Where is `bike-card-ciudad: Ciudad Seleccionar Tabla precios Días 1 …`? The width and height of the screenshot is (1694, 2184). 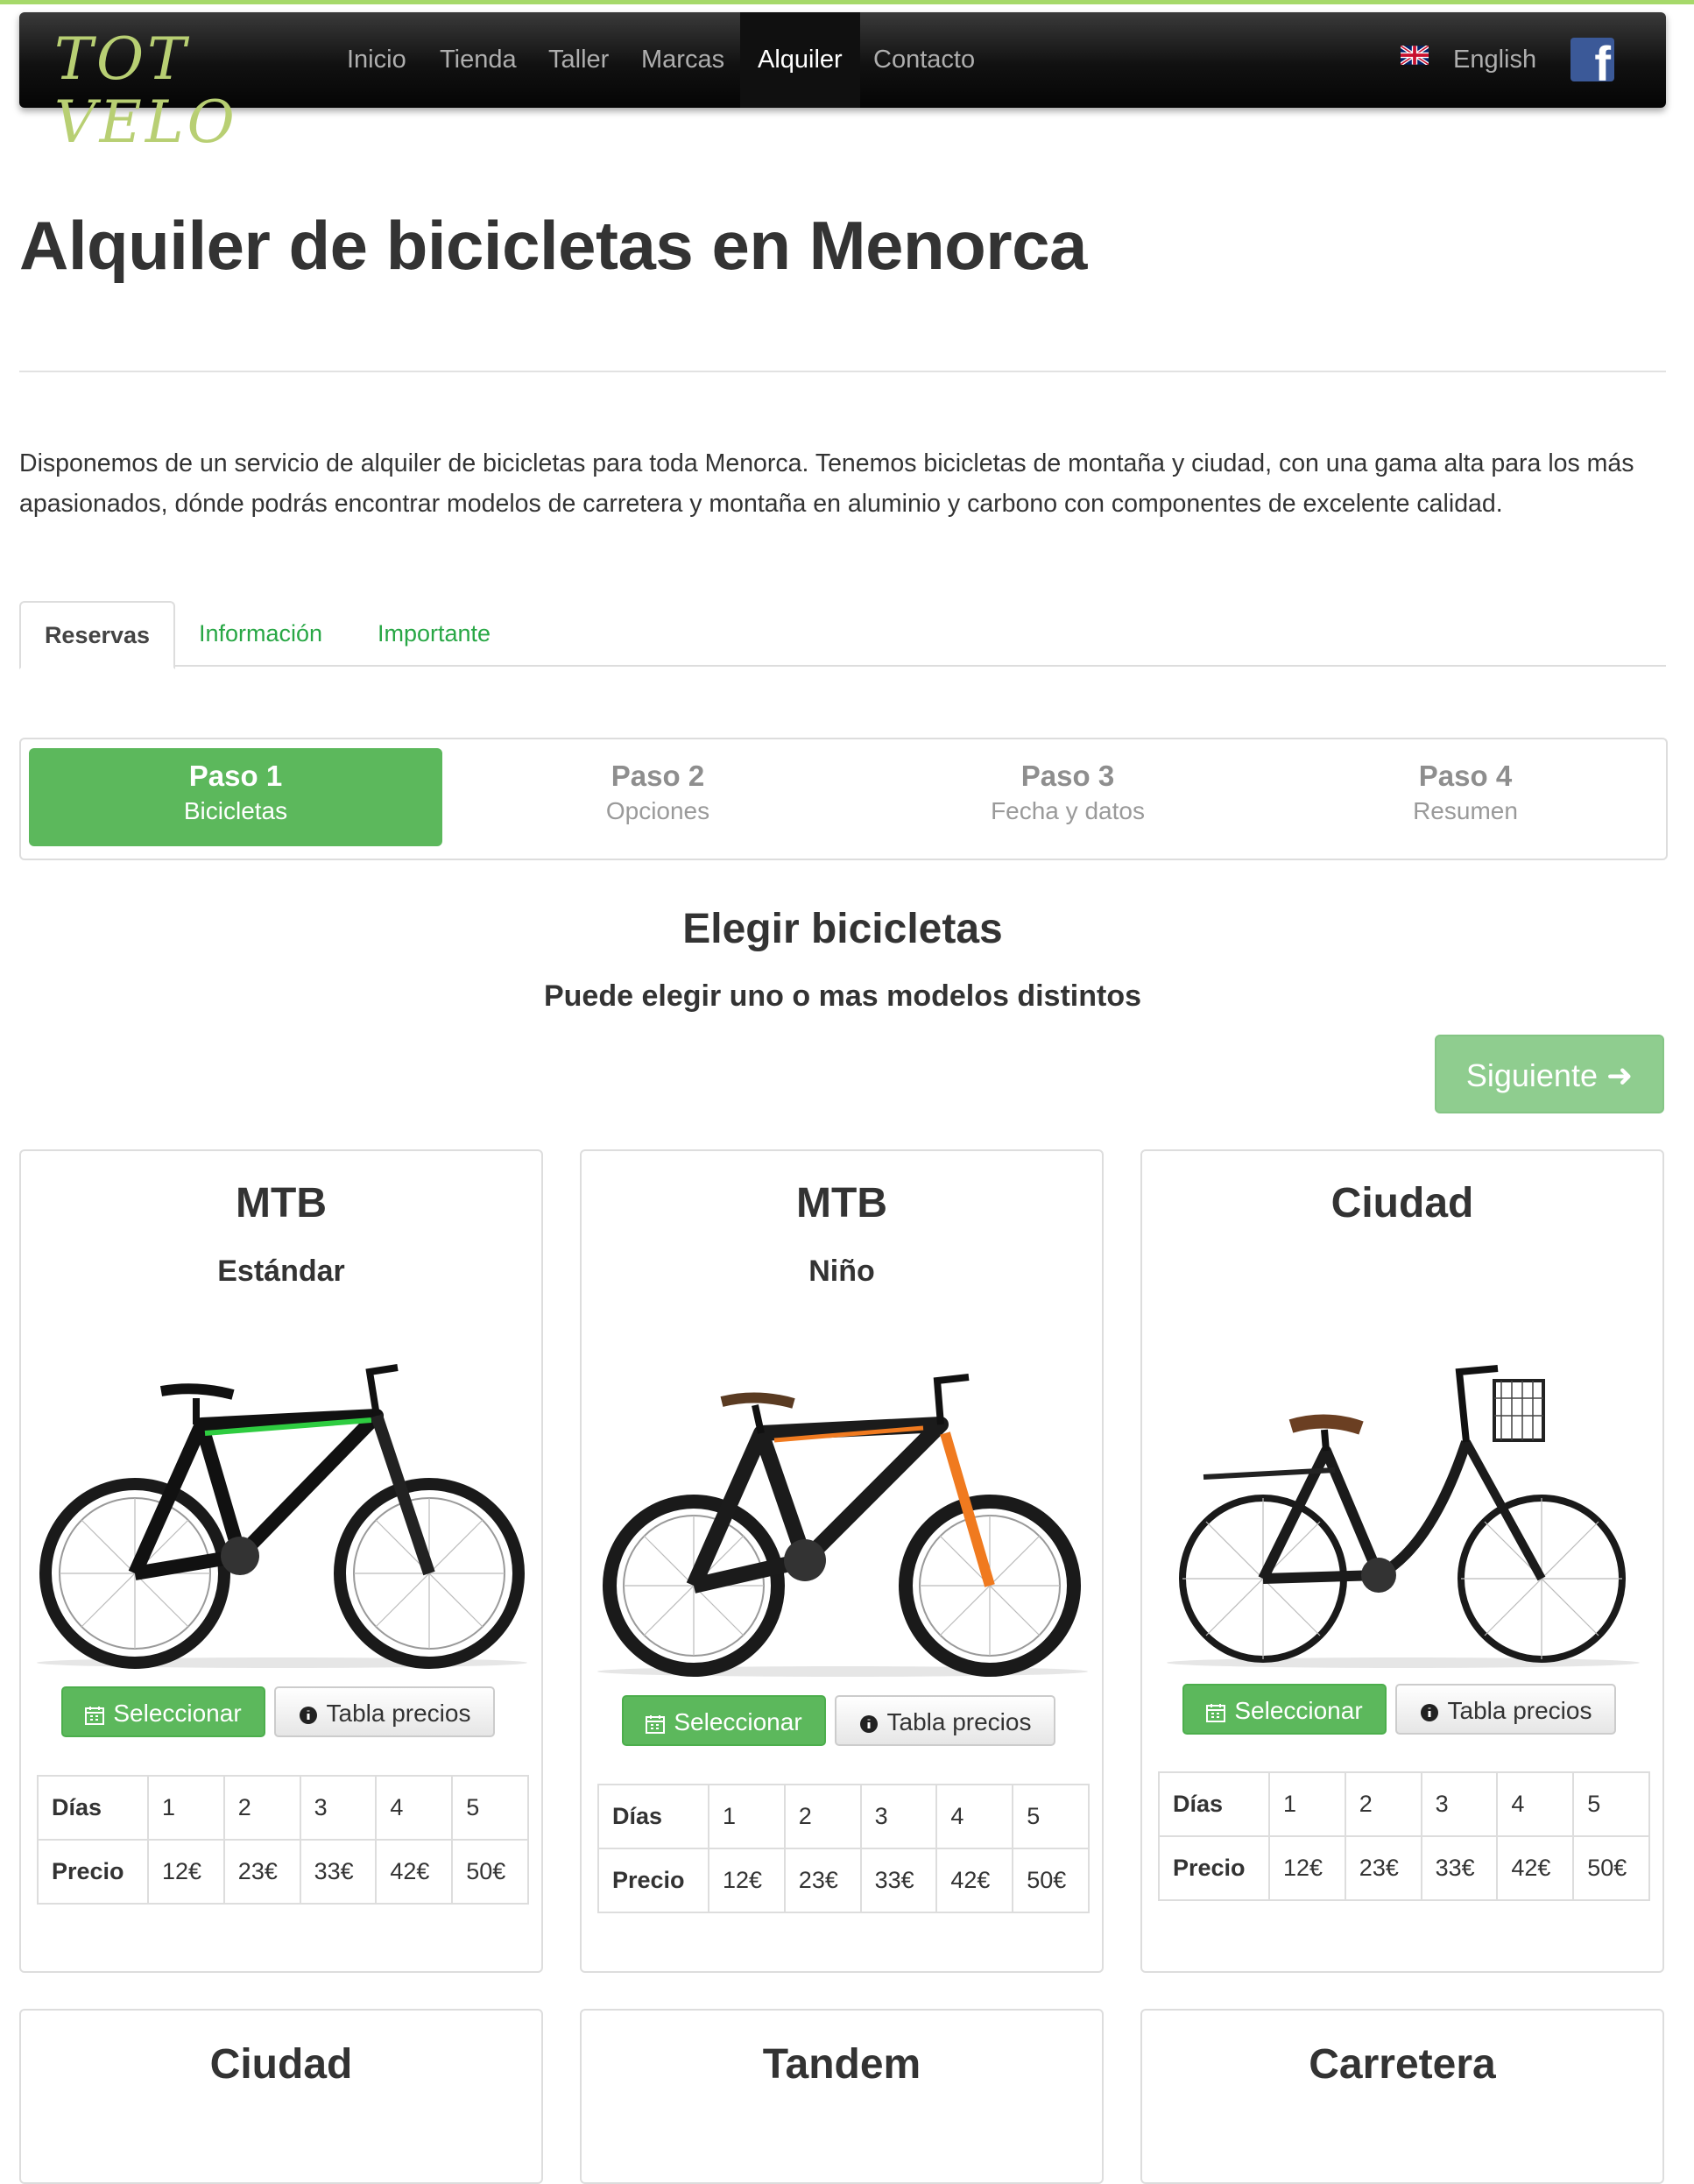
bike-card-ciudad: Ciudad Seleccionar Tabla precios Días 1 … is located at coordinates (1402, 1561).